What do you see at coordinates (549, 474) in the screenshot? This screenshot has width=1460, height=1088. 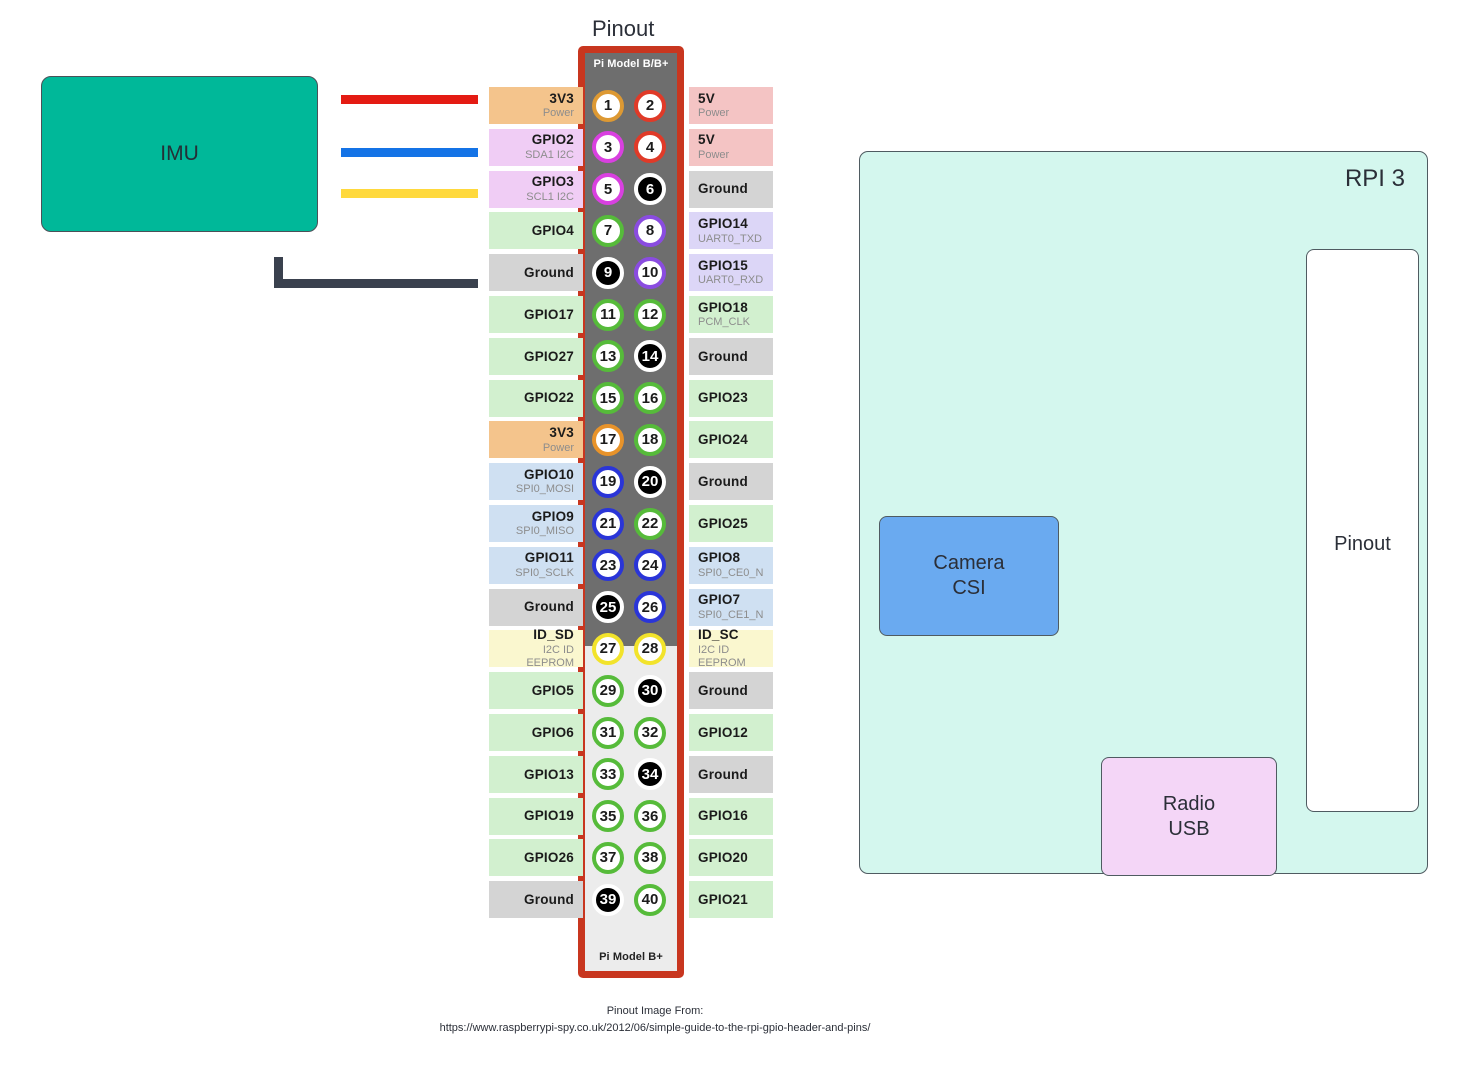 I see `pin-left-name: GPIO10` at bounding box center [549, 474].